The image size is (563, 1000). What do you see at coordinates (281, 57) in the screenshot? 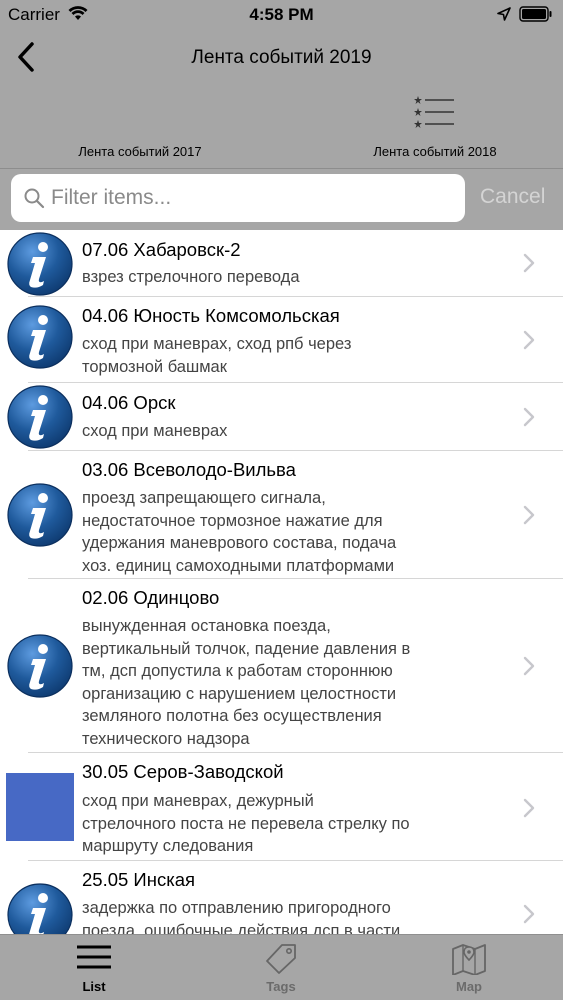
I see `page-title: Лента событий 2019` at bounding box center [281, 57].